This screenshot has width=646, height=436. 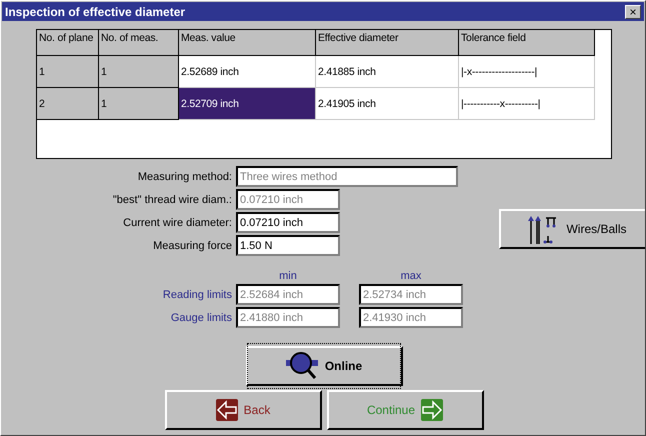 I want to click on column-header: Meas. value, so click(x=247, y=43).